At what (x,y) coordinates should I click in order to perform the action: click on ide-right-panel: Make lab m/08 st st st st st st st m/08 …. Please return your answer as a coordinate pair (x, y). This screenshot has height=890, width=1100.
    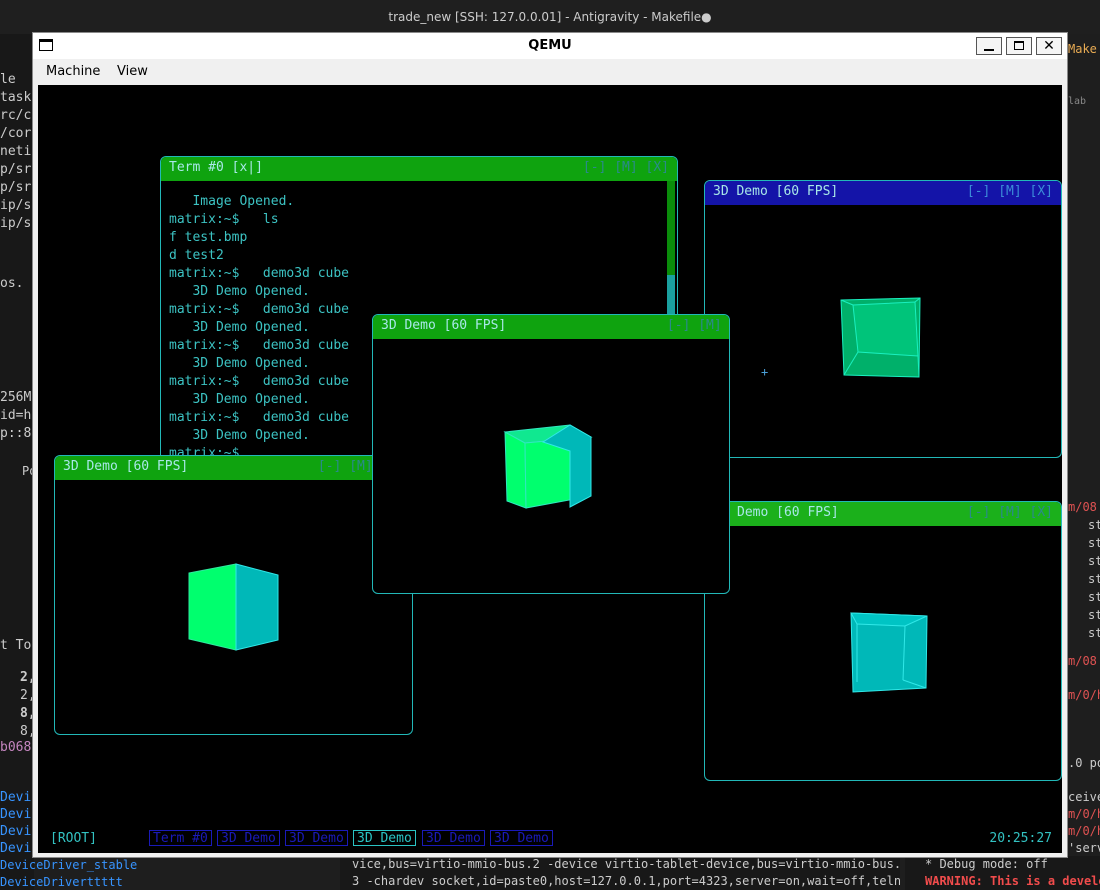
    Looking at the image, I should click on (1083, 462).